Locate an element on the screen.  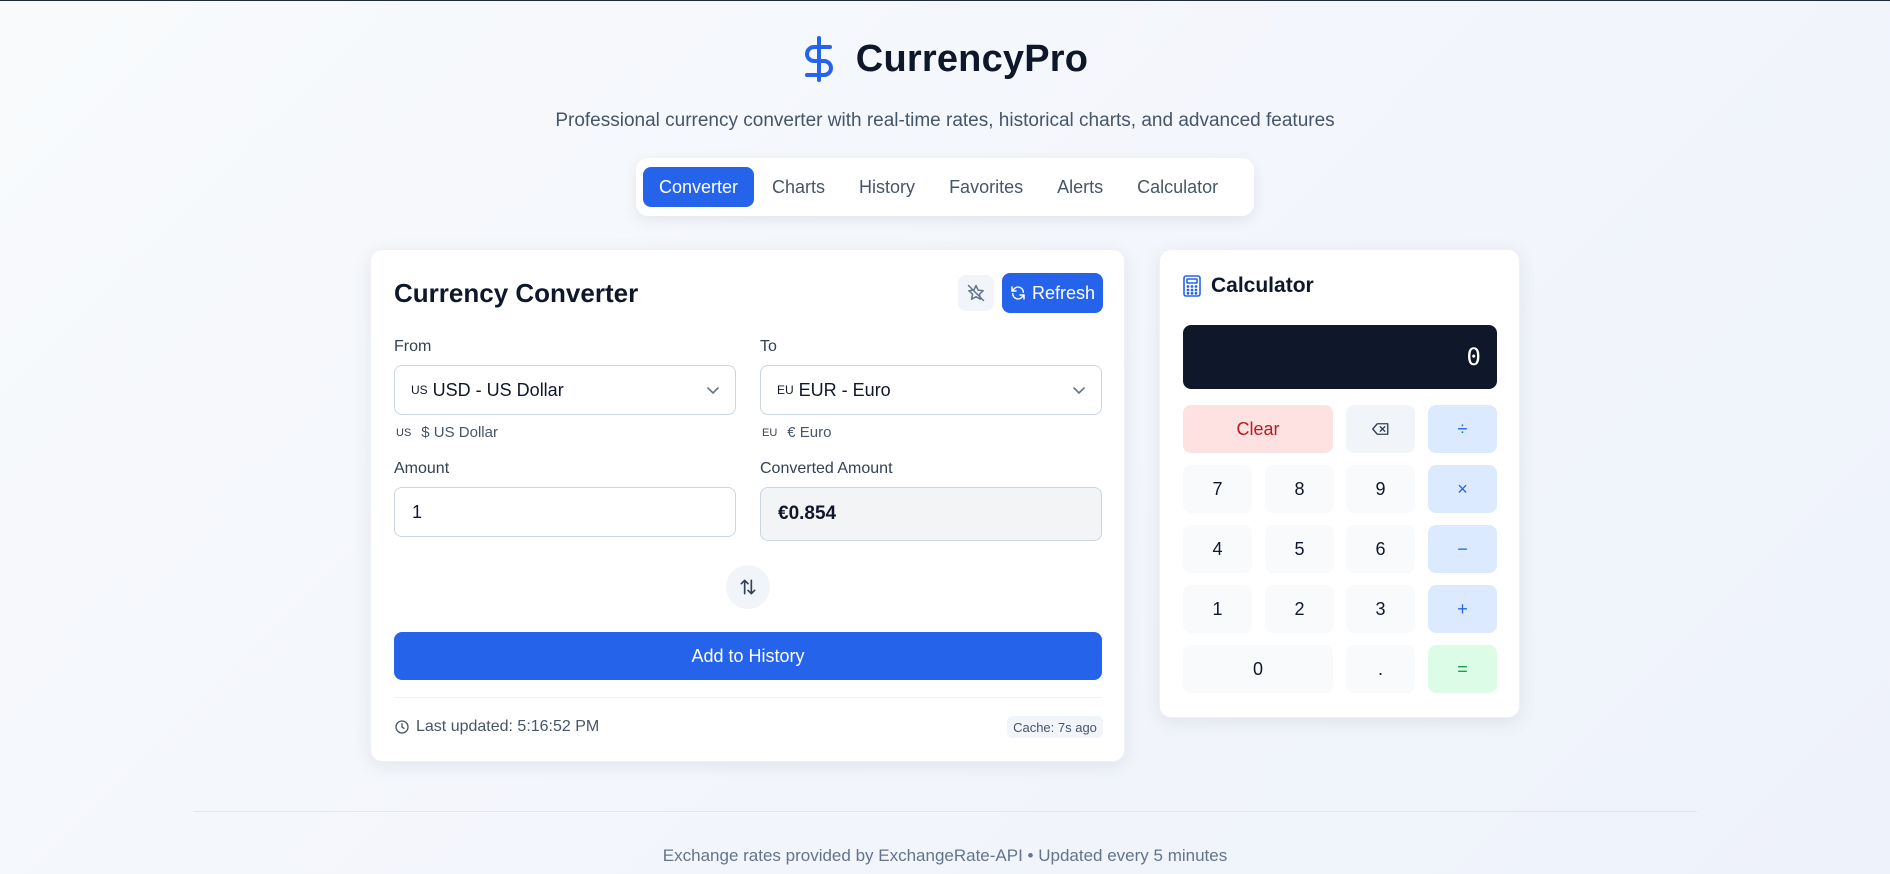
multiply-button: × is located at coordinates (1462, 489).